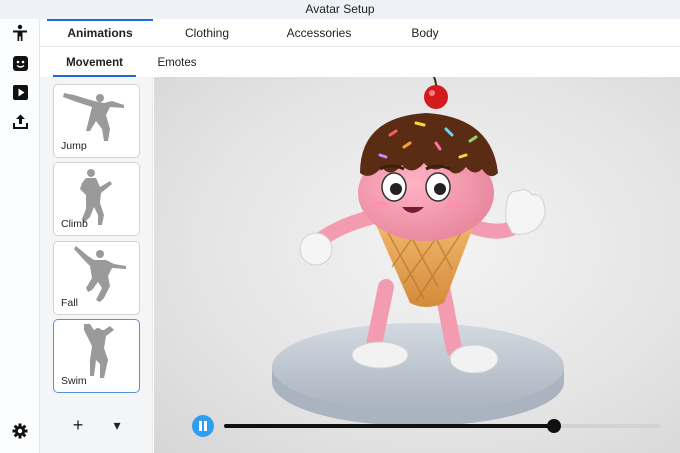  What do you see at coordinates (74, 146) in the screenshot?
I see `animation-label: Jump` at bounding box center [74, 146].